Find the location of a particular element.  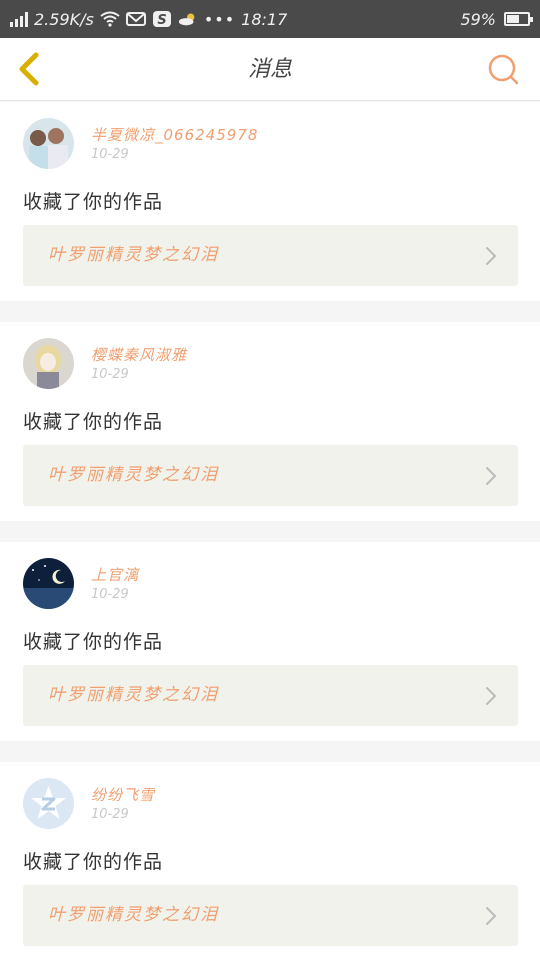

mail-icon is located at coordinates (135, 19).